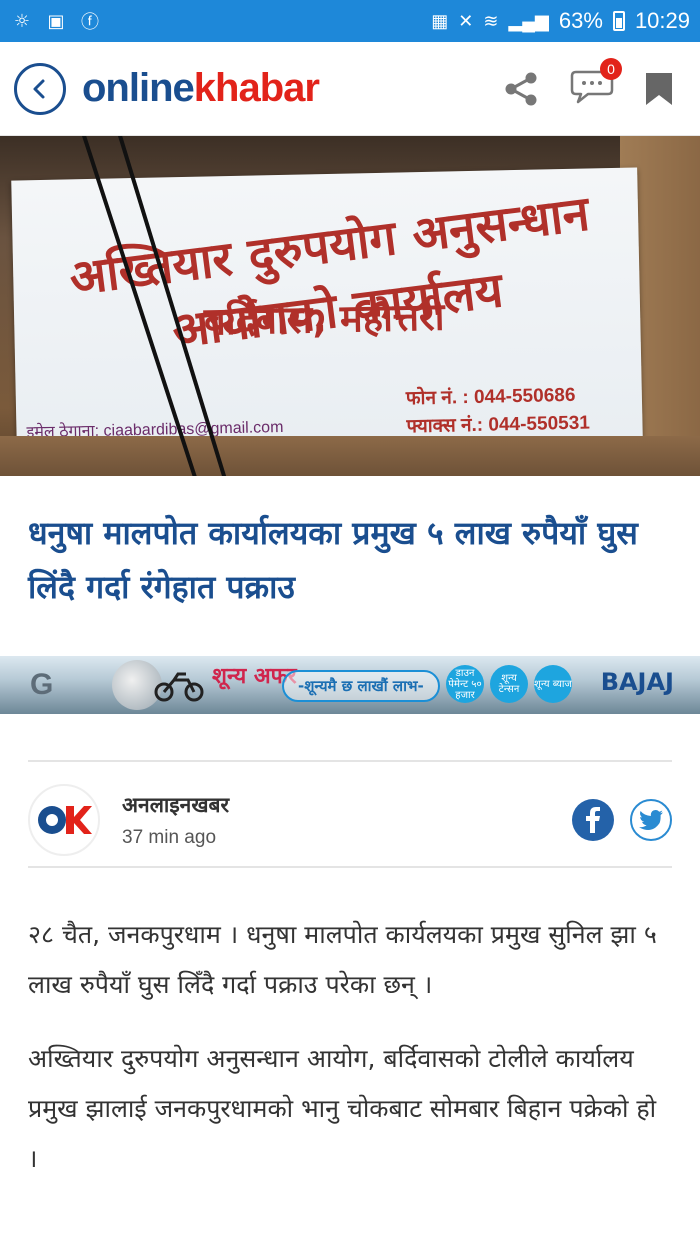  What do you see at coordinates (498, 425) in the screenshot?
I see `sign-fax: फ्याक्स नं.: 044-550531` at bounding box center [498, 425].